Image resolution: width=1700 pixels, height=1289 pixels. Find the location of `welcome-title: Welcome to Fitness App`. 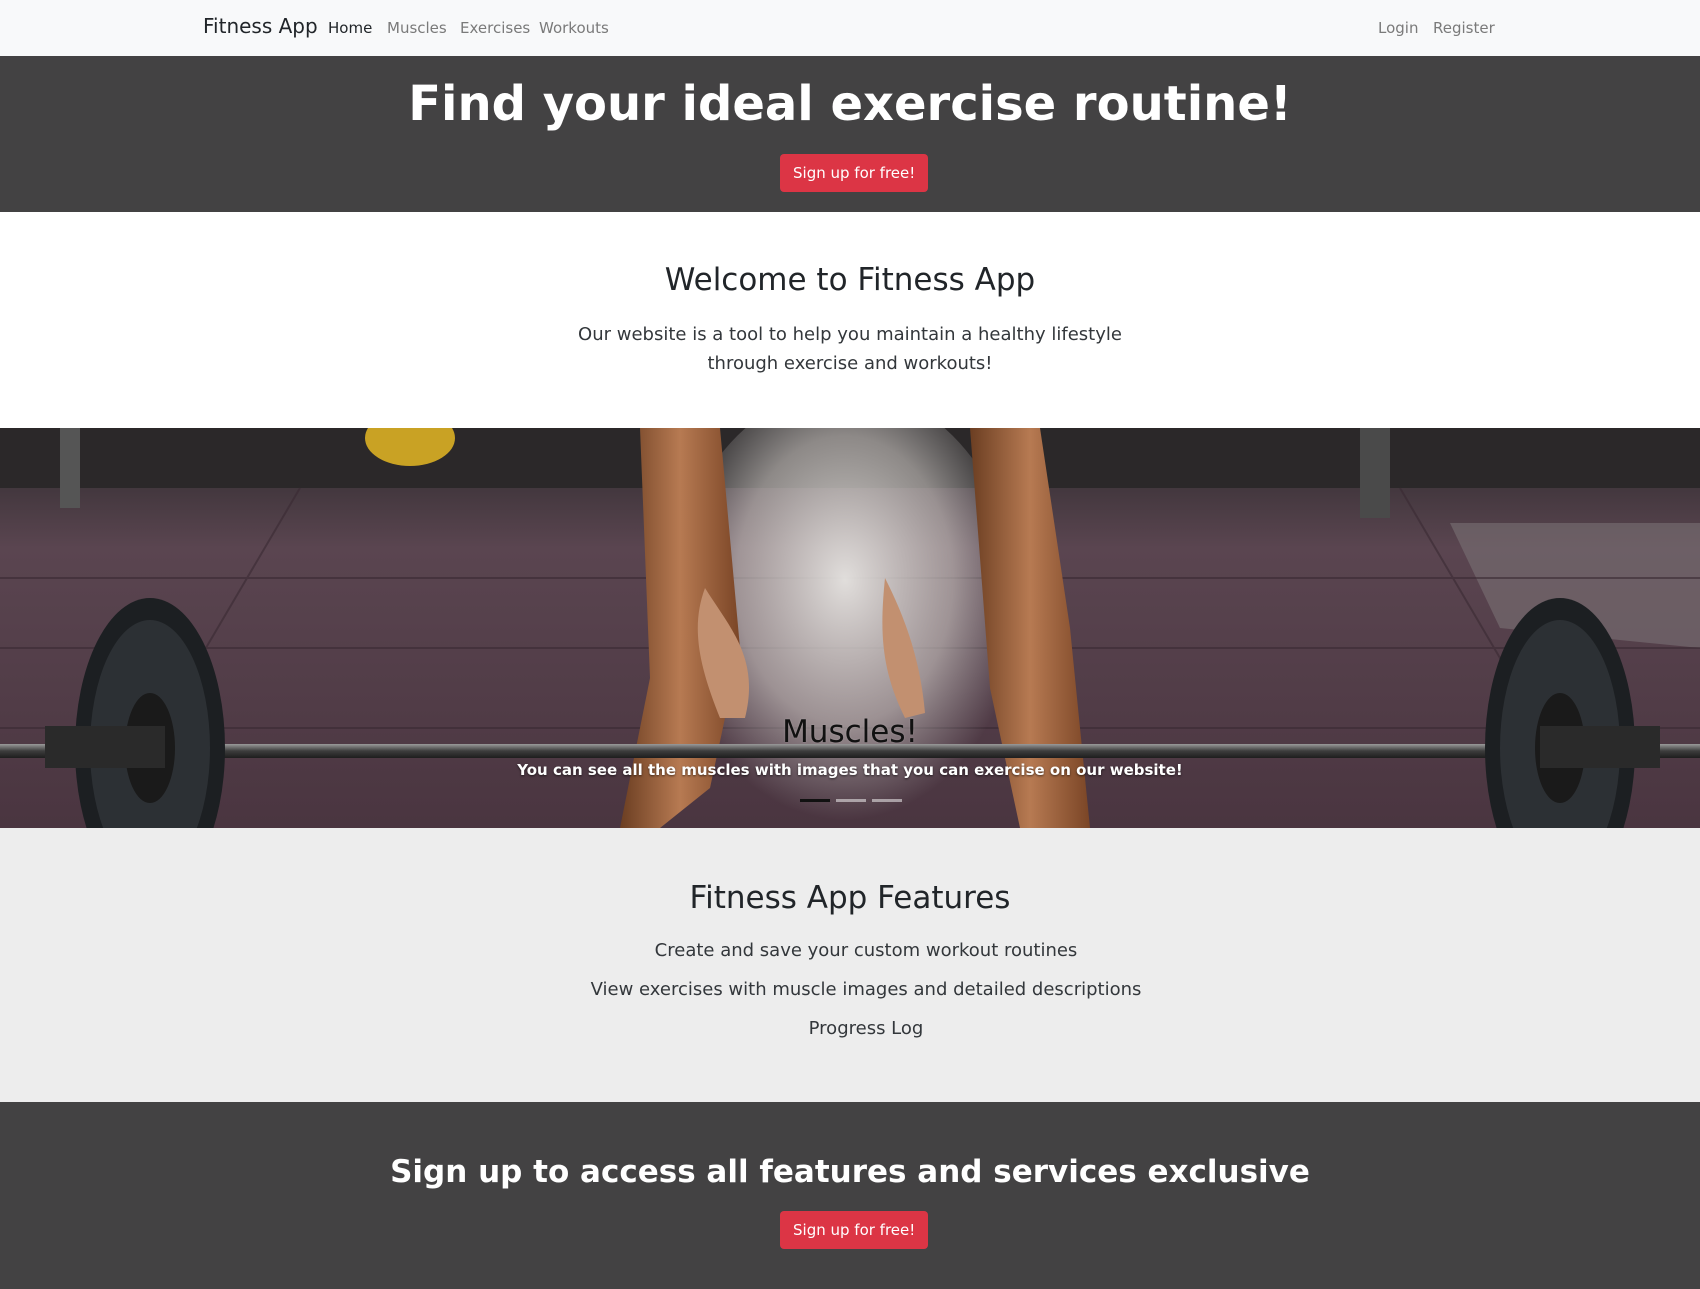

welcome-title: Welcome to Fitness App is located at coordinates (850, 280).